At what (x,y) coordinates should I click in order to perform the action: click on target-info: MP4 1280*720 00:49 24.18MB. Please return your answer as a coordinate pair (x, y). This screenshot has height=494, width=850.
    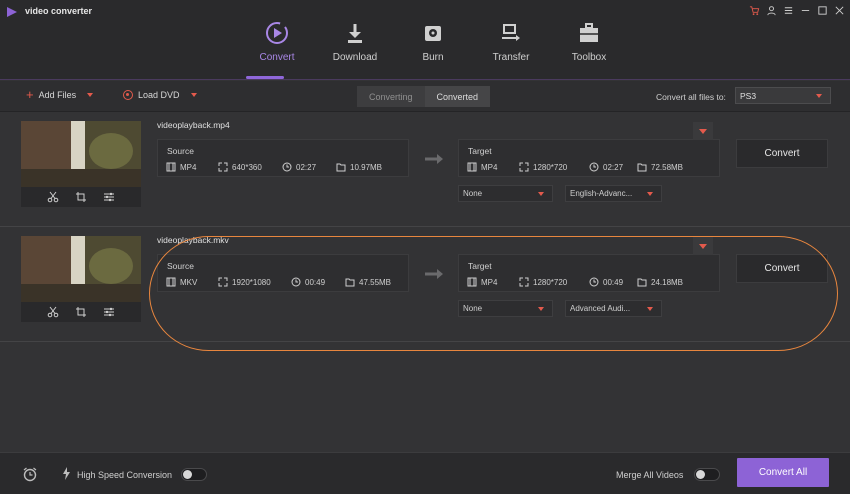
    Looking at the image, I should click on (575, 282).